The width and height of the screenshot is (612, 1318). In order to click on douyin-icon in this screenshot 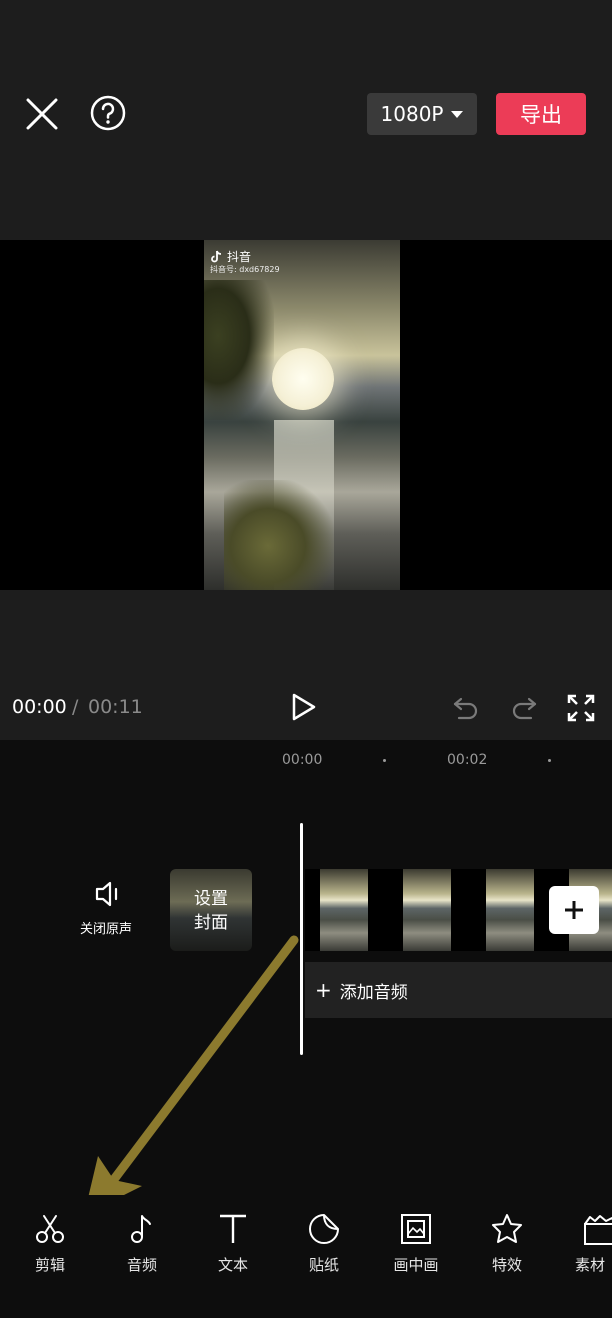, I will do `click(216, 256)`.